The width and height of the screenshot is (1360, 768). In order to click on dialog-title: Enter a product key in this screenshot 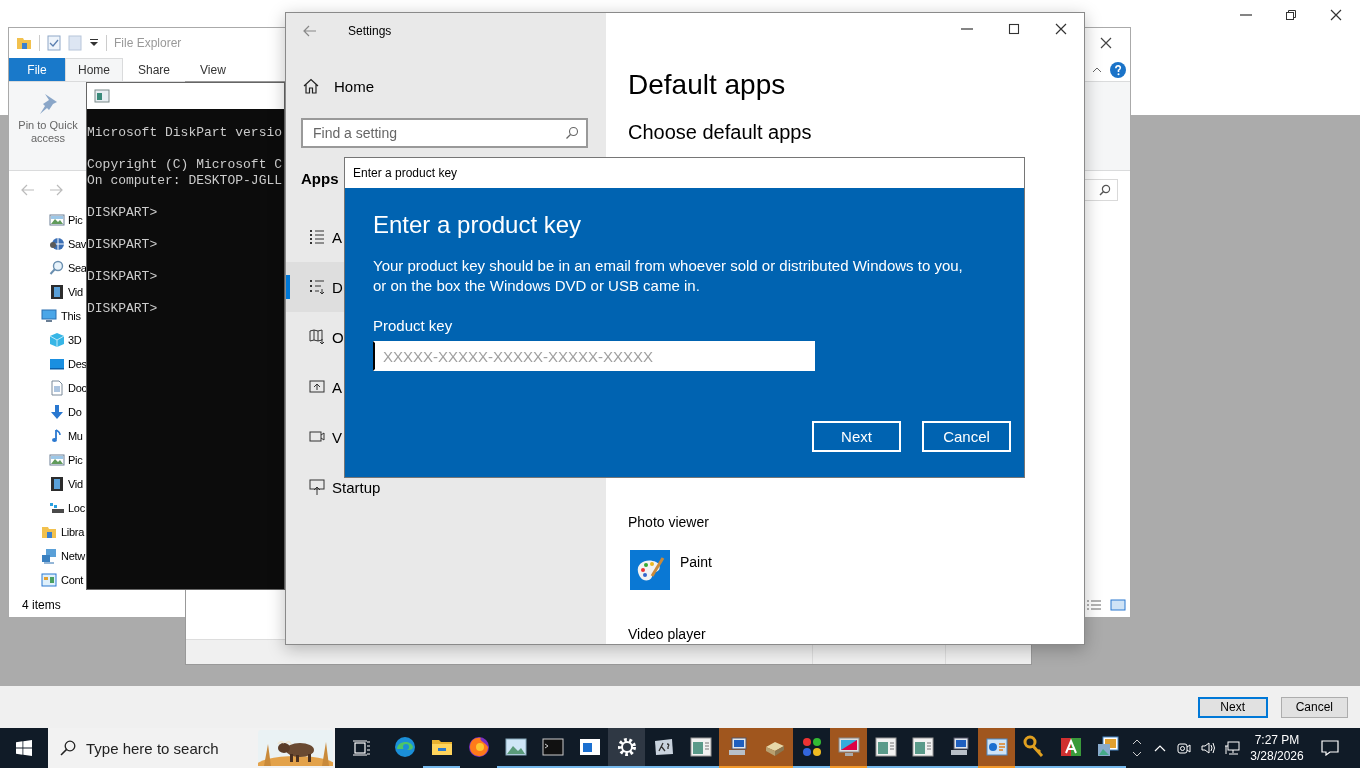, I will do `click(405, 173)`.